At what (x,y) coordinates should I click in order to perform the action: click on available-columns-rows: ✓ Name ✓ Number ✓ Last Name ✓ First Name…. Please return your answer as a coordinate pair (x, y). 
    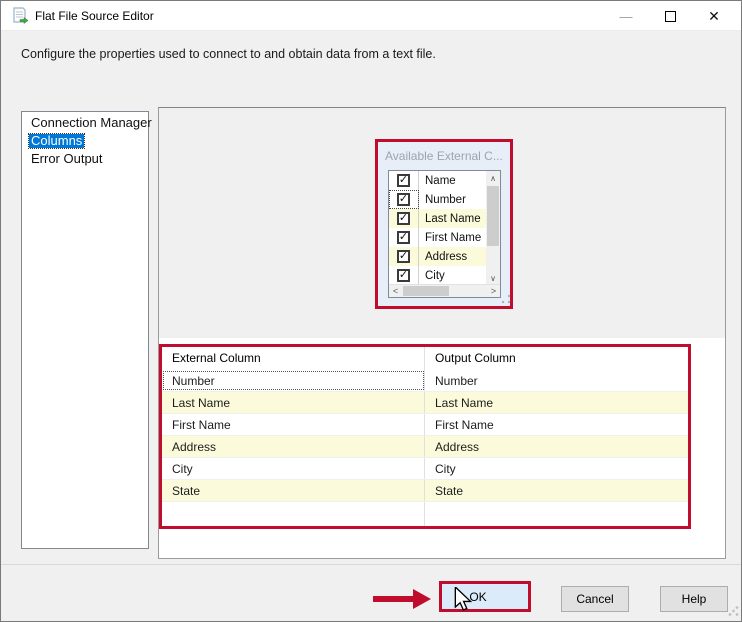
    Looking at the image, I should click on (437, 228).